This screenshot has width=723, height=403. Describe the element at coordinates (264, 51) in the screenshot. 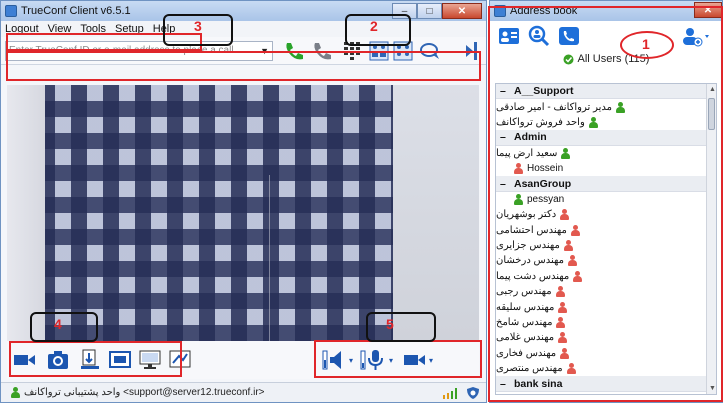

I see `chevron-down-icon: ▼` at that location.